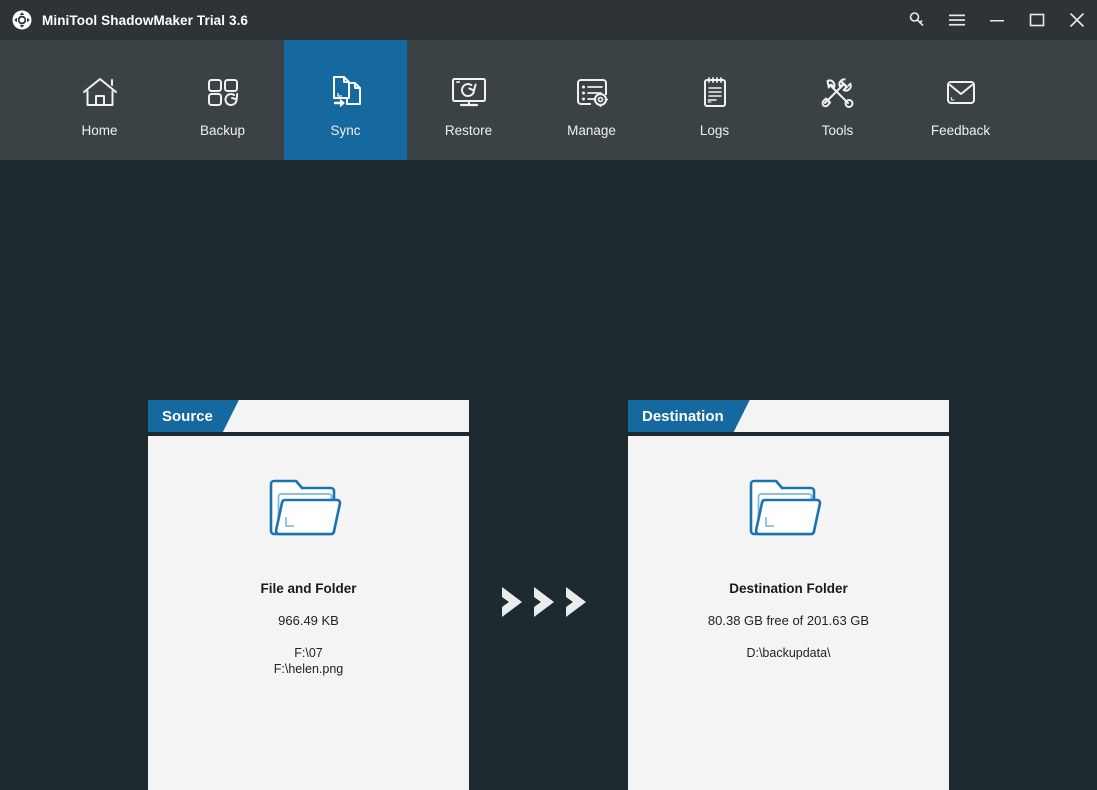 This screenshot has width=1097, height=790. I want to click on source-size: 966.49 KB, so click(308, 620).